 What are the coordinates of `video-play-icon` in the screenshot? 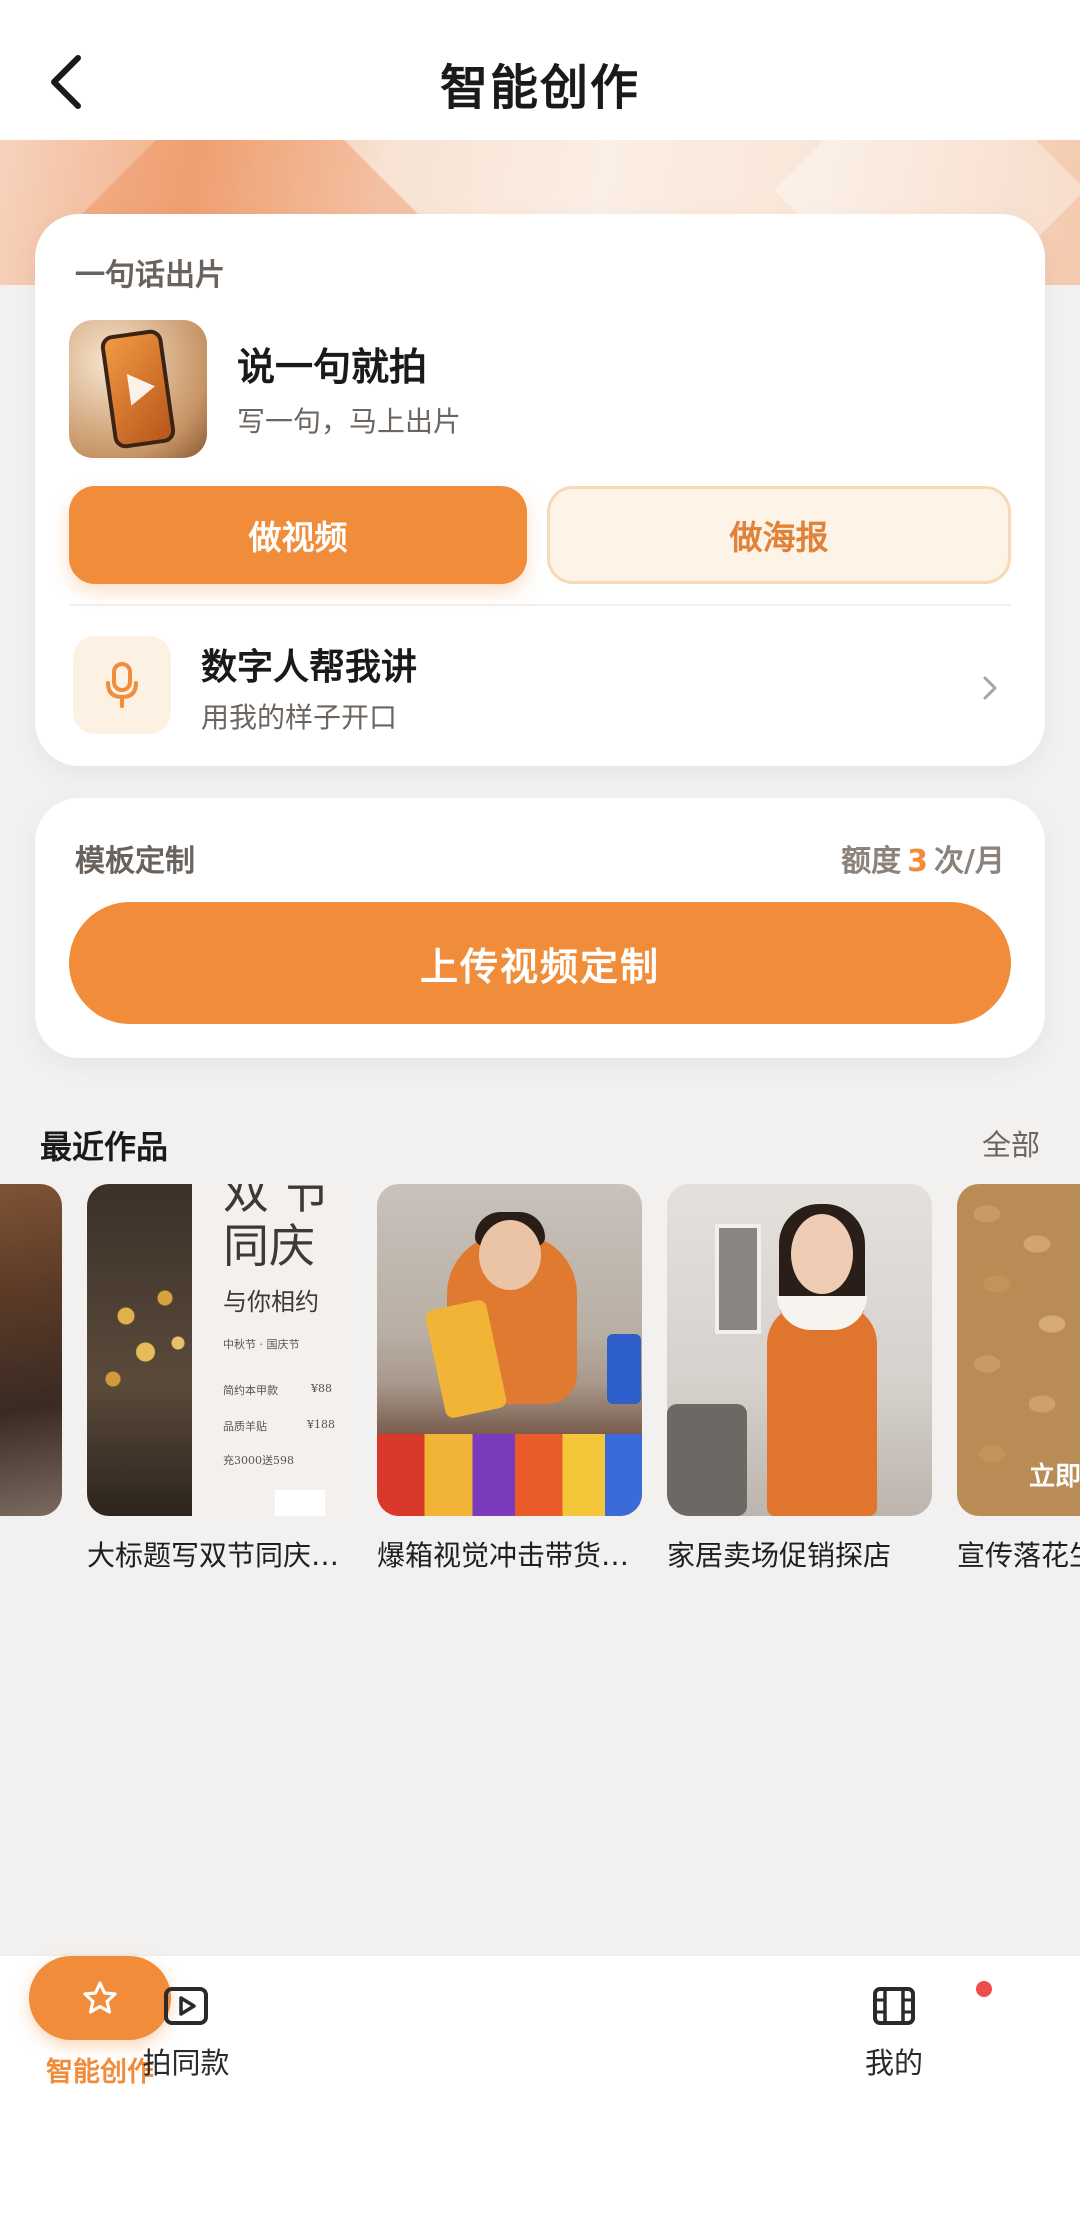 It's located at (186, 2006).